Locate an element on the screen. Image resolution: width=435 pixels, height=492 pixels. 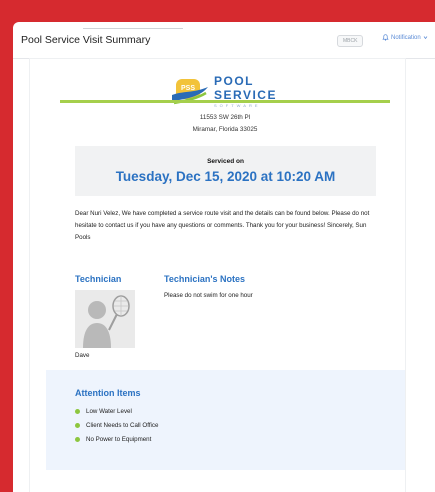
list-item: Client Needs to Call Office is located at coordinates (116, 425).